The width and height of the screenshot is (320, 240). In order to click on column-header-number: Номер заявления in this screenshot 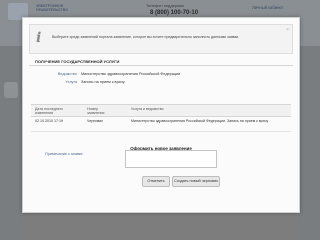, I will do `click(96, 111)`.